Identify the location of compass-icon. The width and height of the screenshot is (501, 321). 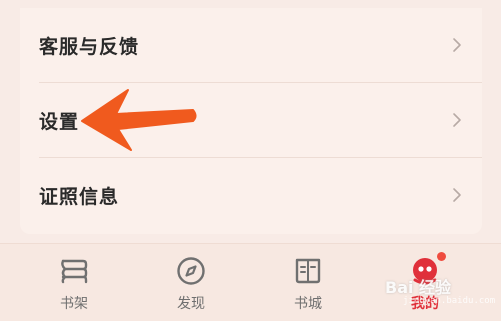
(191, 271).